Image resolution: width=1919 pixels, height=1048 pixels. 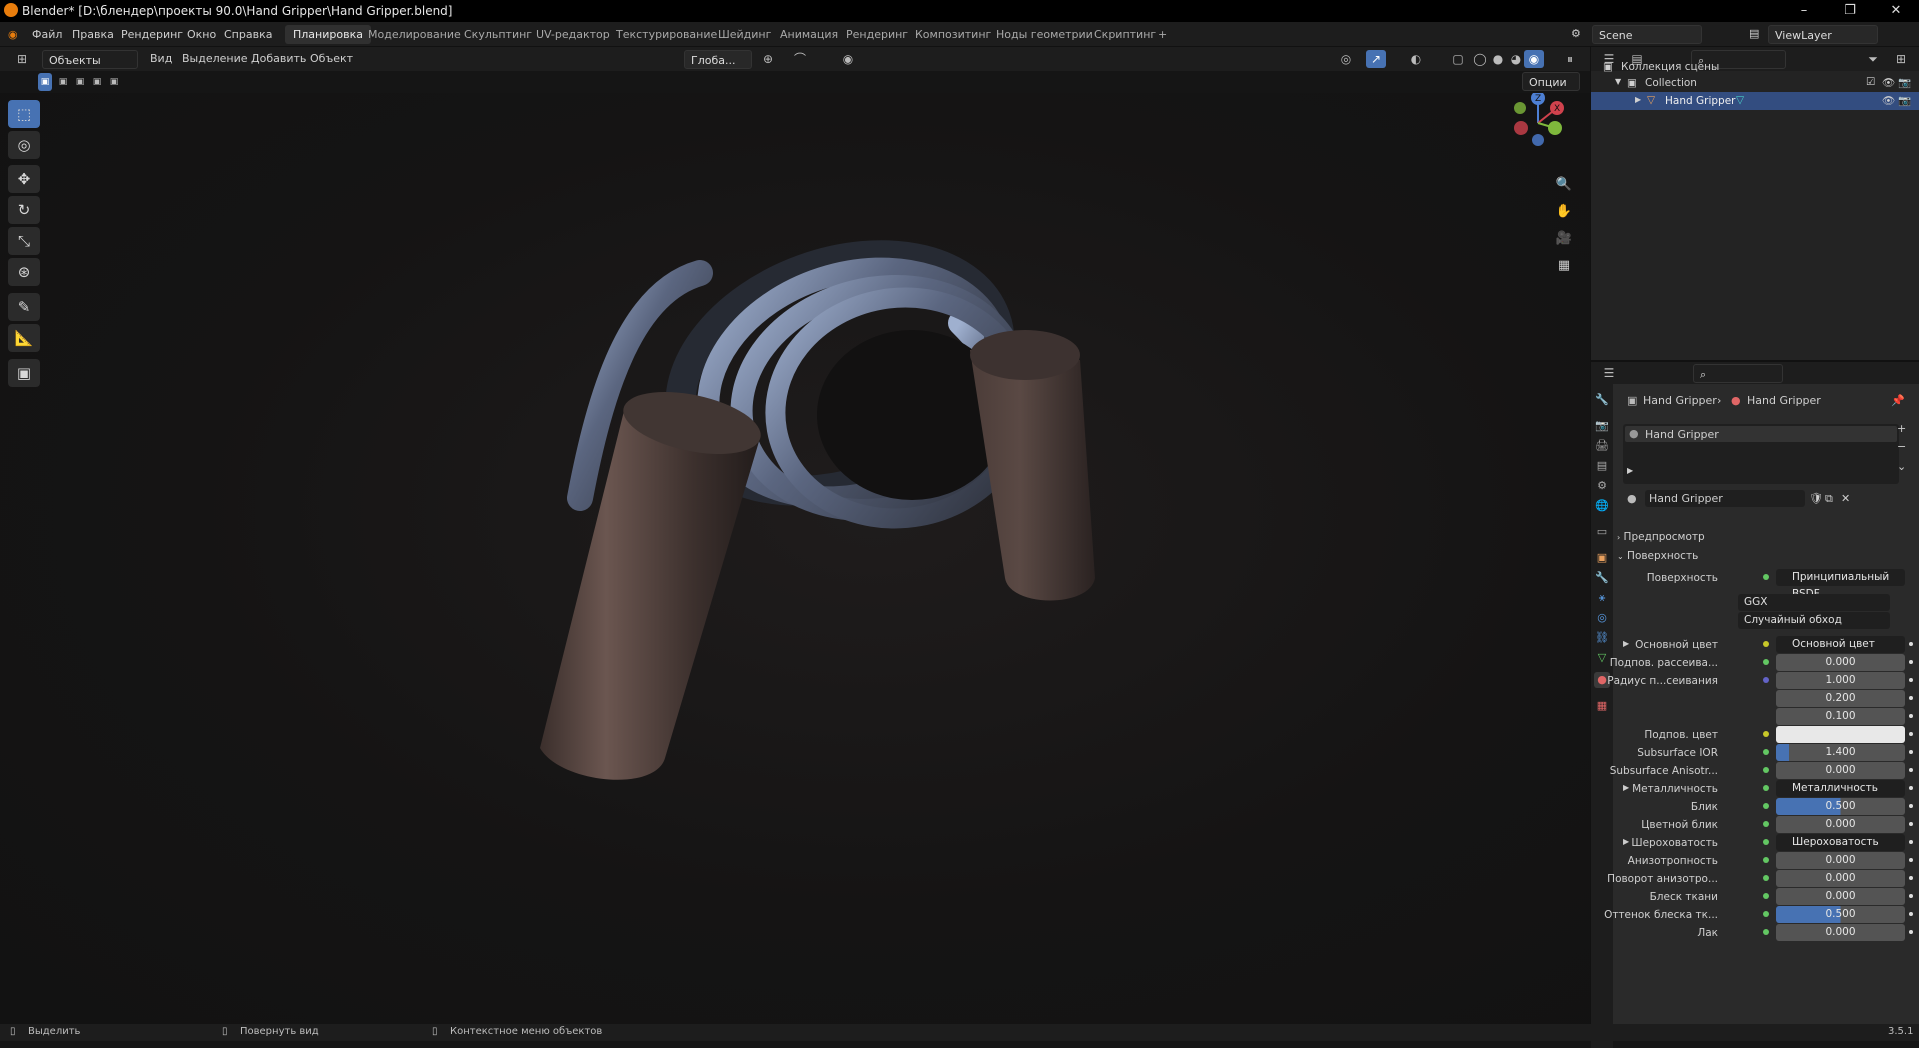 I want to click on maximize-button: ❐, so click(x=1850, y=11).